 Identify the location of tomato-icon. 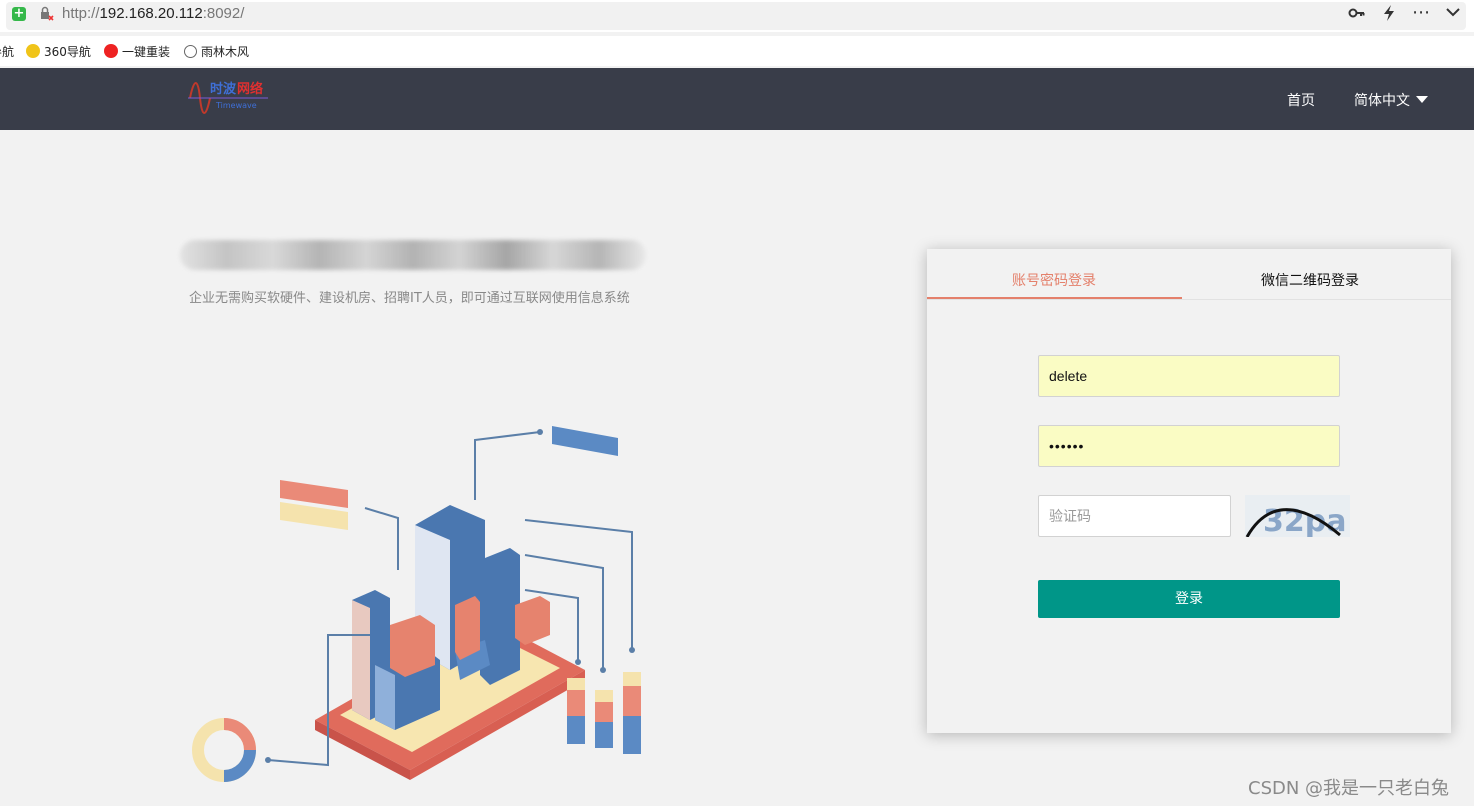
(111, 51).